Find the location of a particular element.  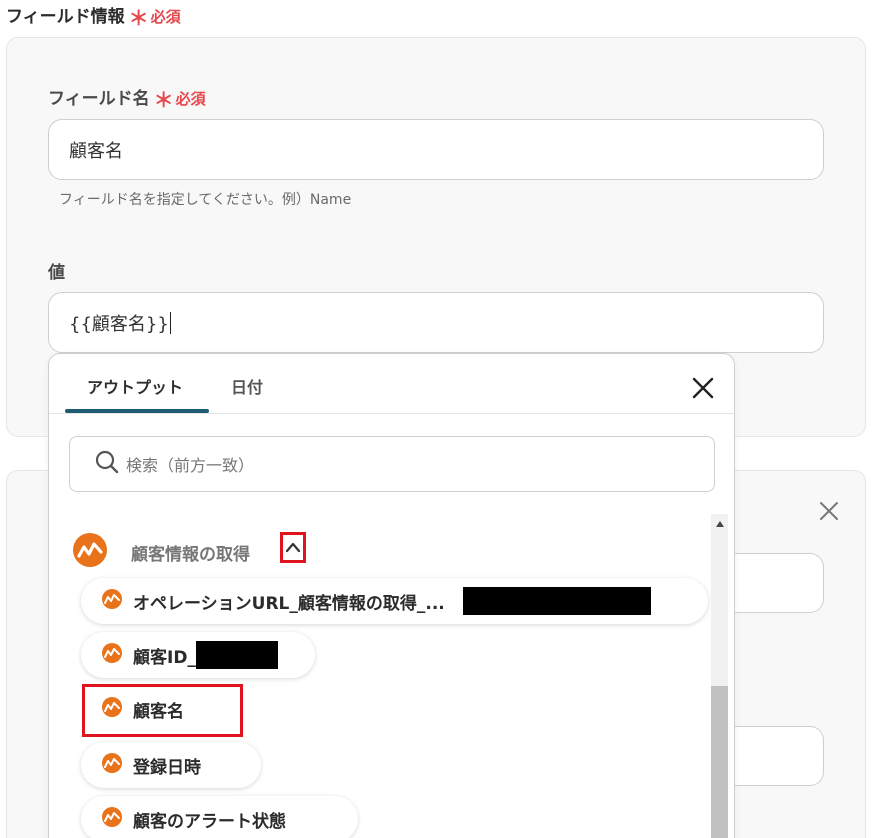

output-item-label: 顧客ID_ is located at coordinates (164, 657).